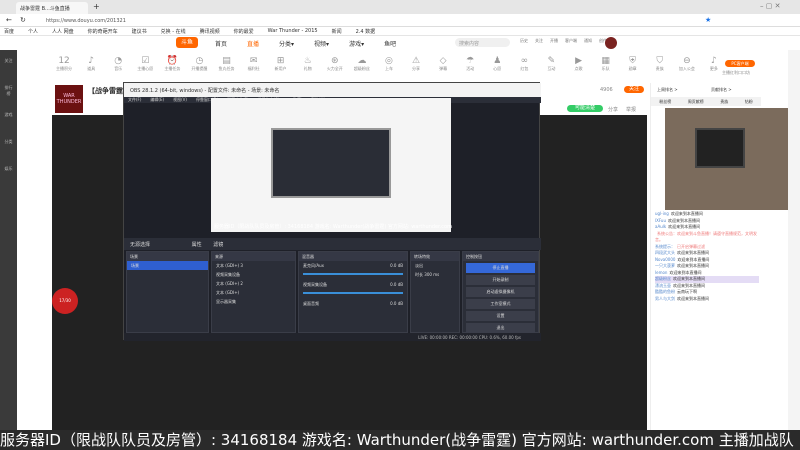 The height and width of the screenshot is (450, 800). I want to click on tab-noble: 贵族, so click(724, 102).